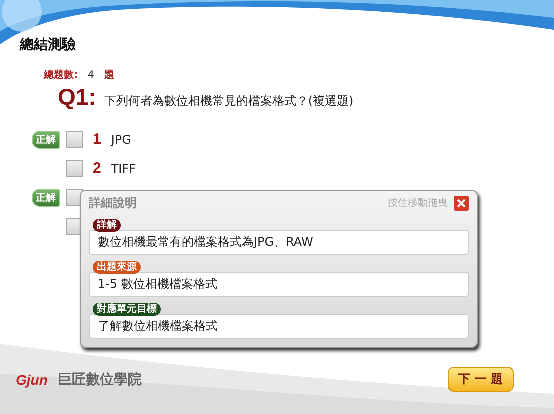 The width and height of the screenshot is (554, 414). Describe the element at coordinates (48, 45) in the screenshot. I see `page-title: 總結測驗` at that location.